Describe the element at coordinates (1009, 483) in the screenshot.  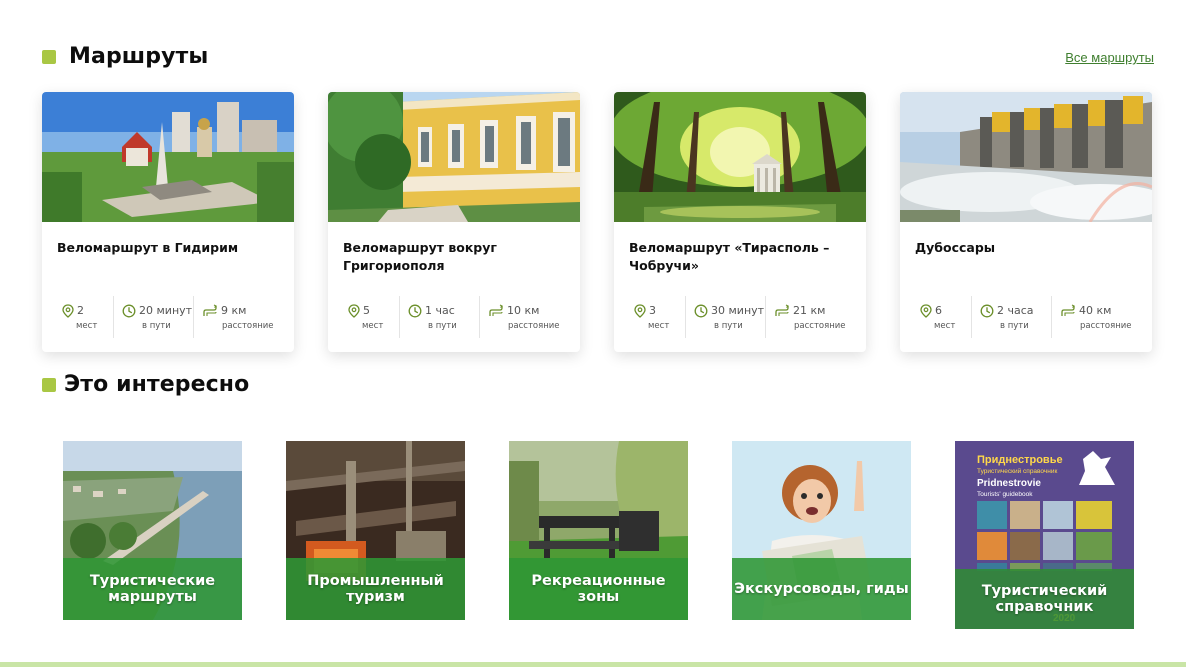
I see `guidebook-title-en: Pridnestrovie` at that location.